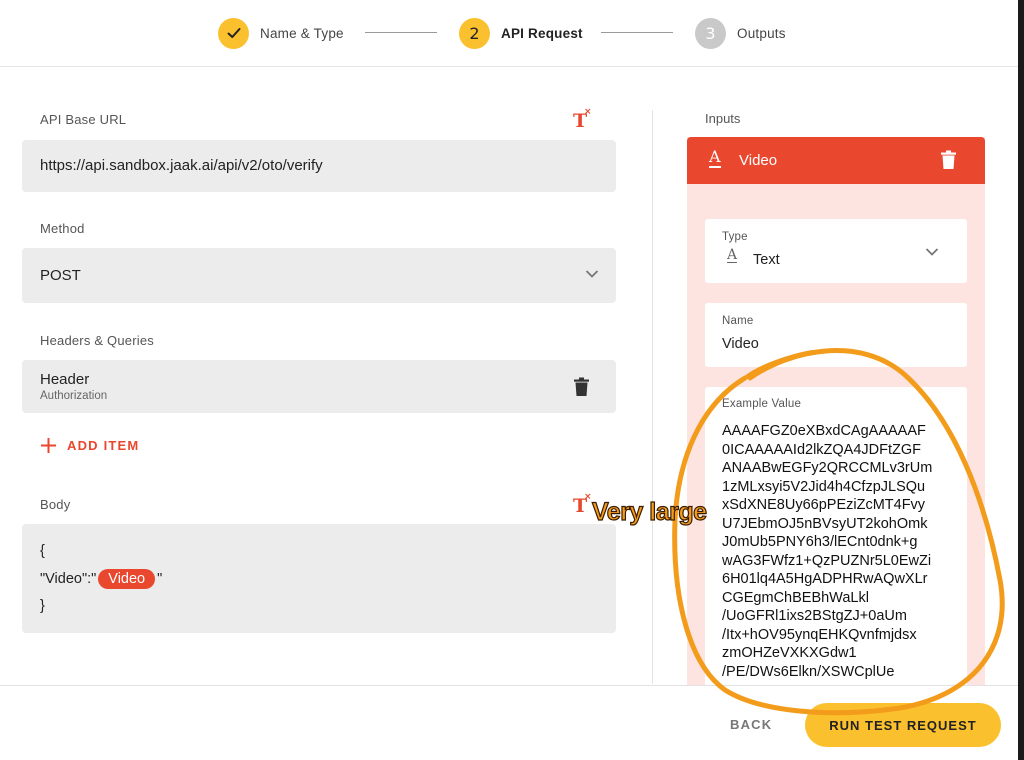 This screenshot has height=760, width=1024. I want to click on header-type: Header, so click(65, 379).